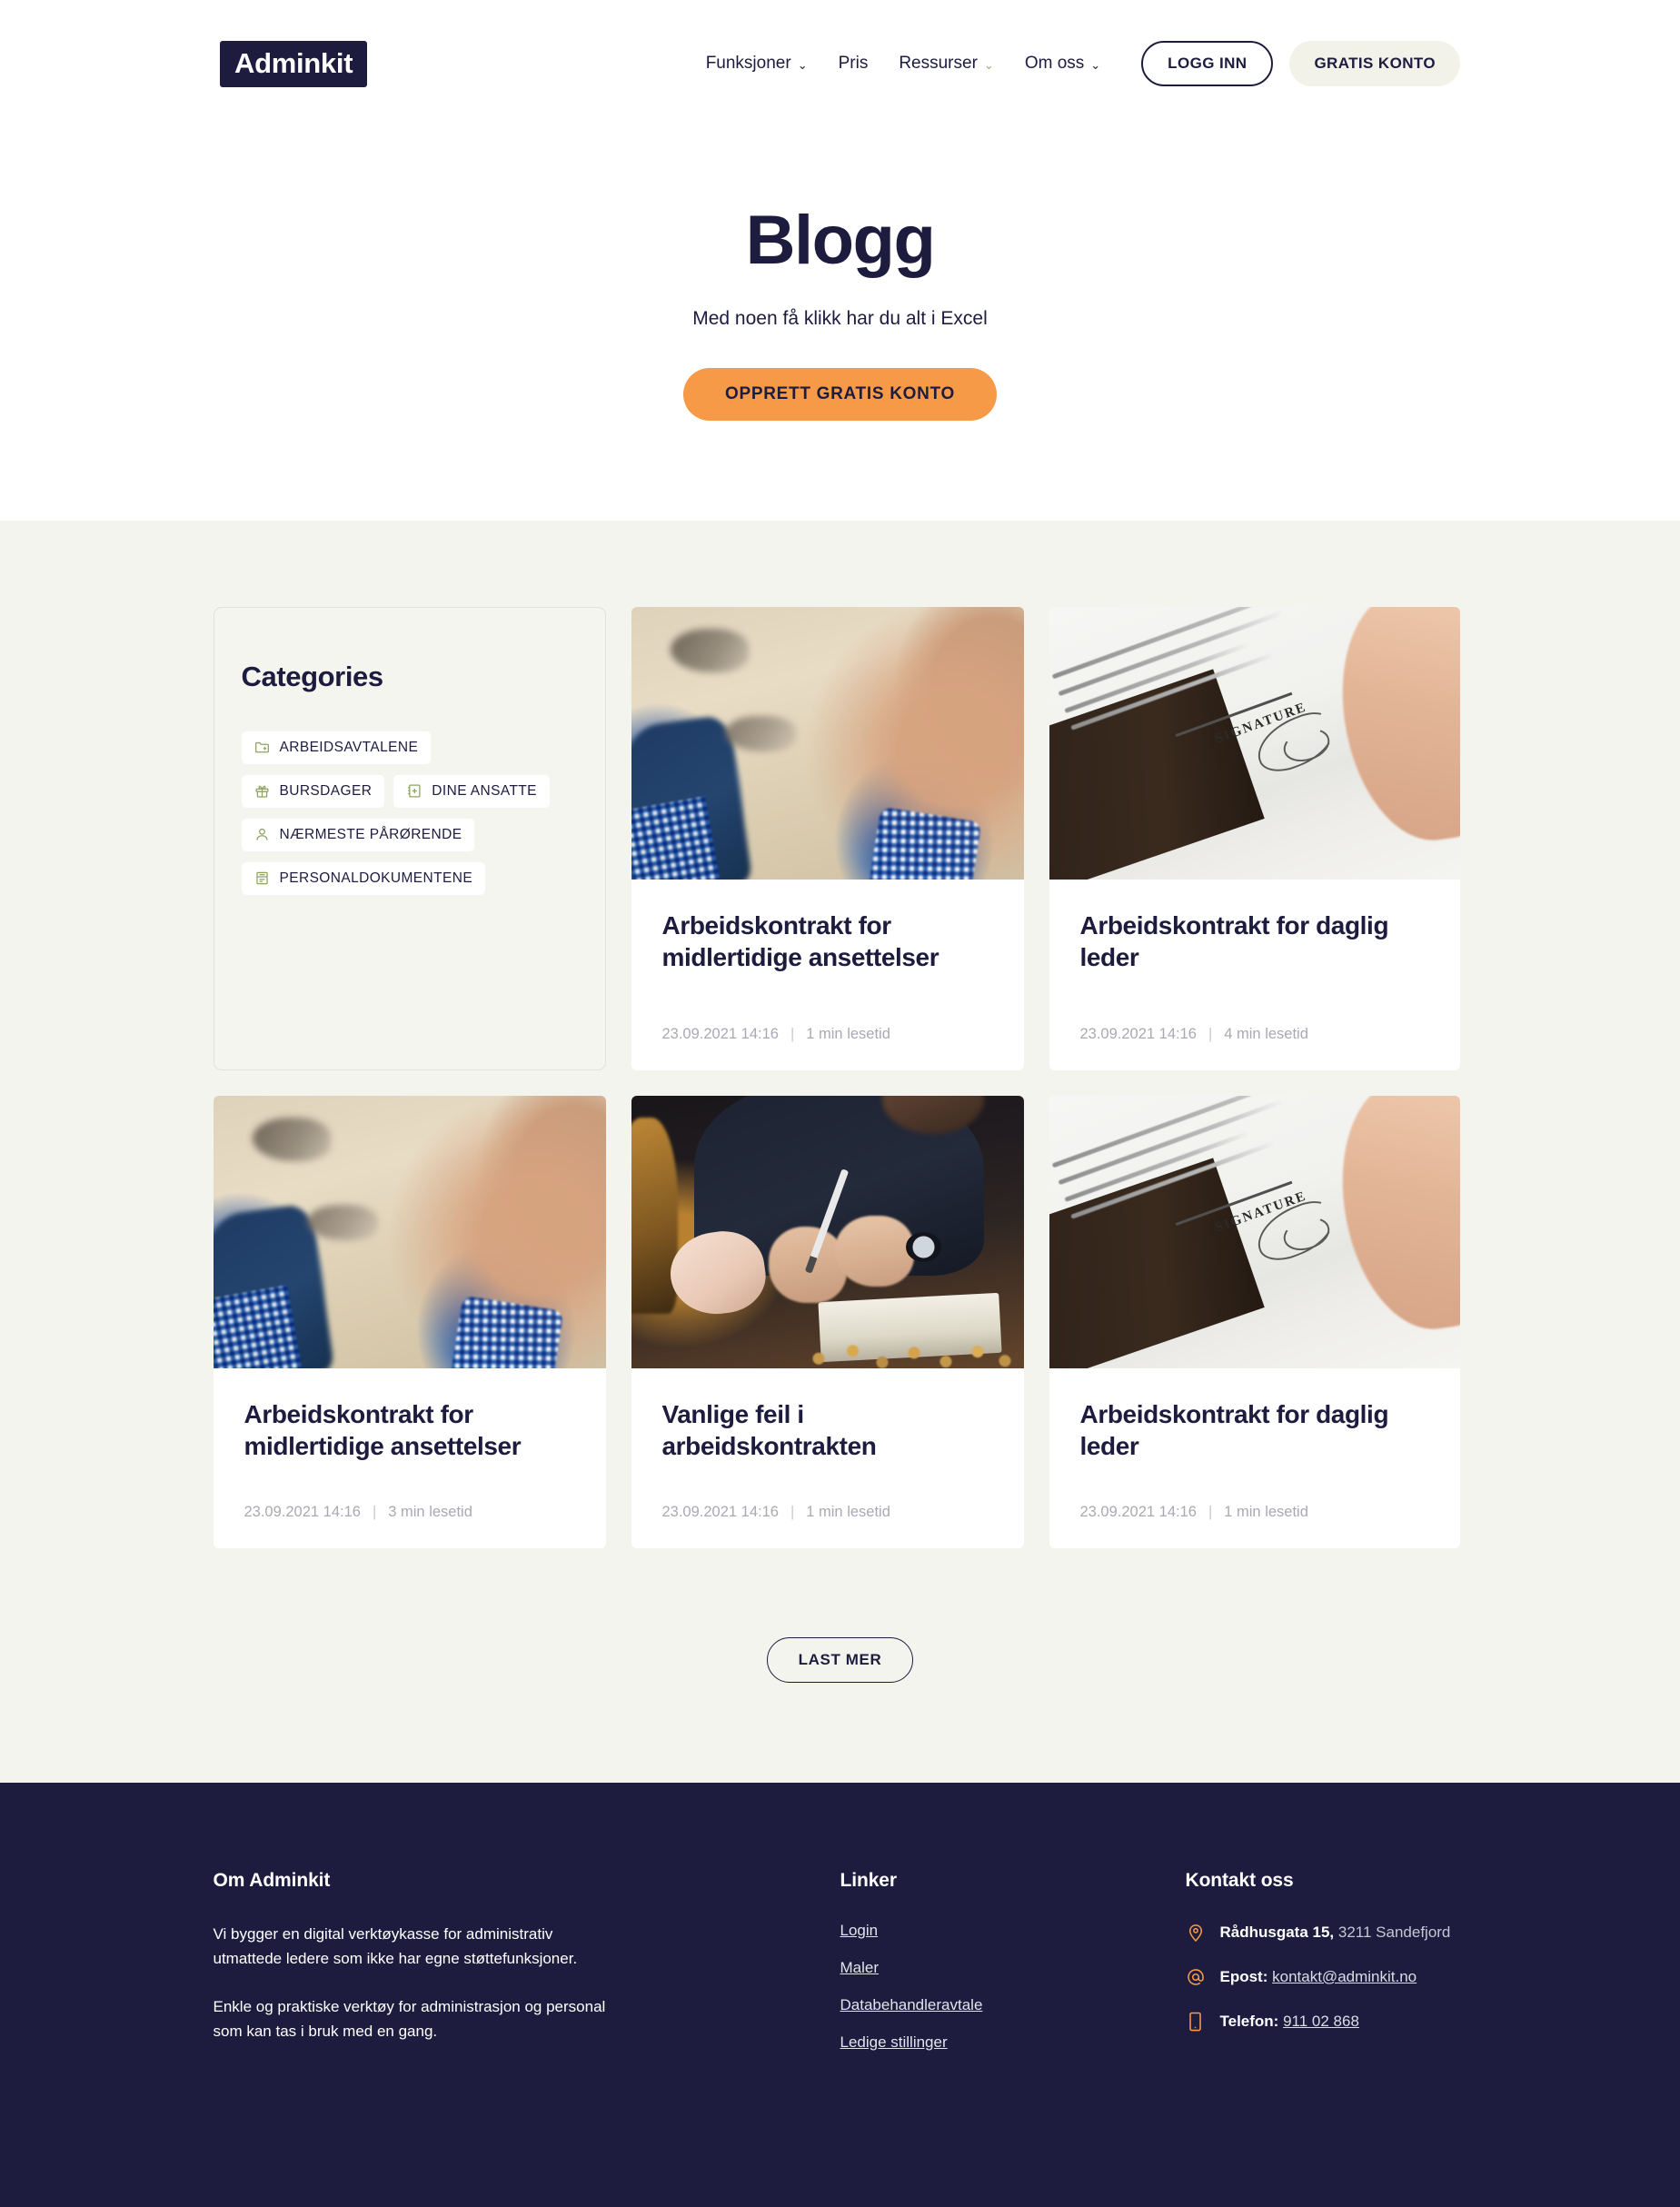 The image size is (1680, 2207). Describe the element at coordinates (376, 878) in the screenshot. I see `category-label: PERSONALDOKUMENTENE` at that location.